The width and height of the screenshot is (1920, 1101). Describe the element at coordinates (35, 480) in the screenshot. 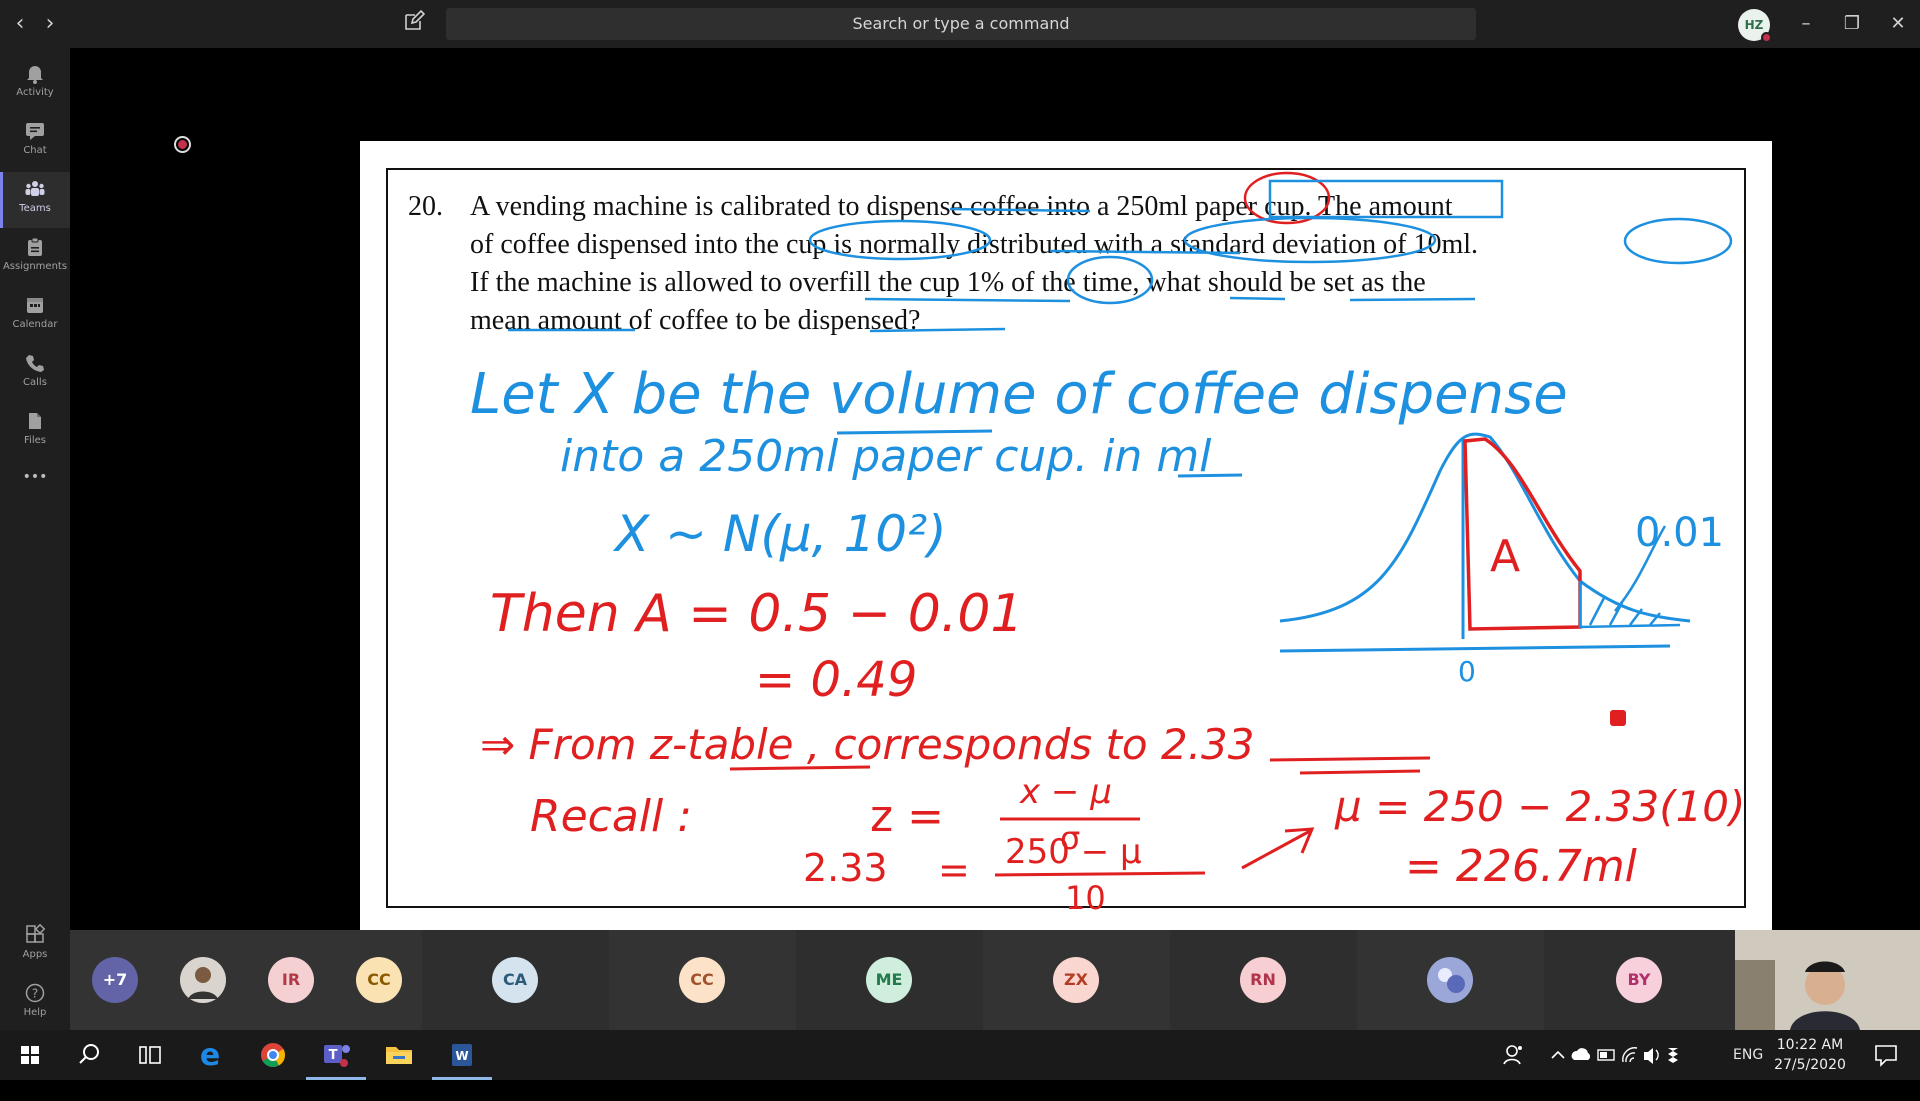

I see `more-apps-button: •••` at that location.